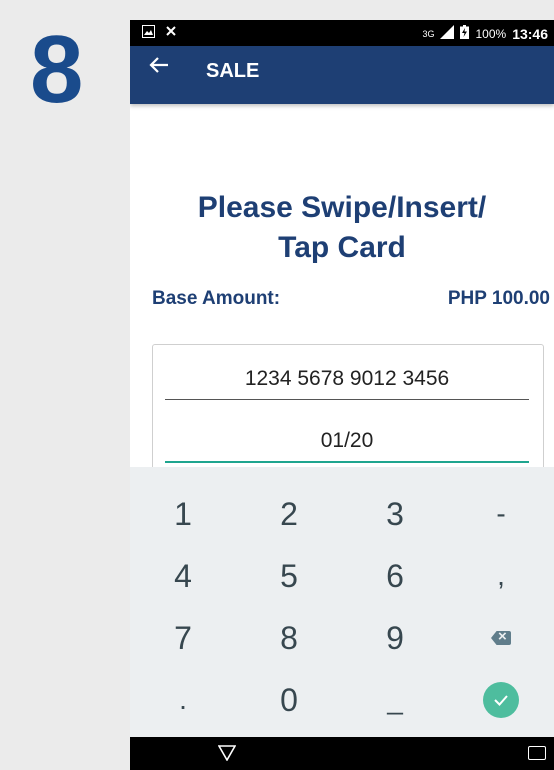  Describe the element at coordinates (183, 576) in the screenshot. I see `key-4: 4` at that location.